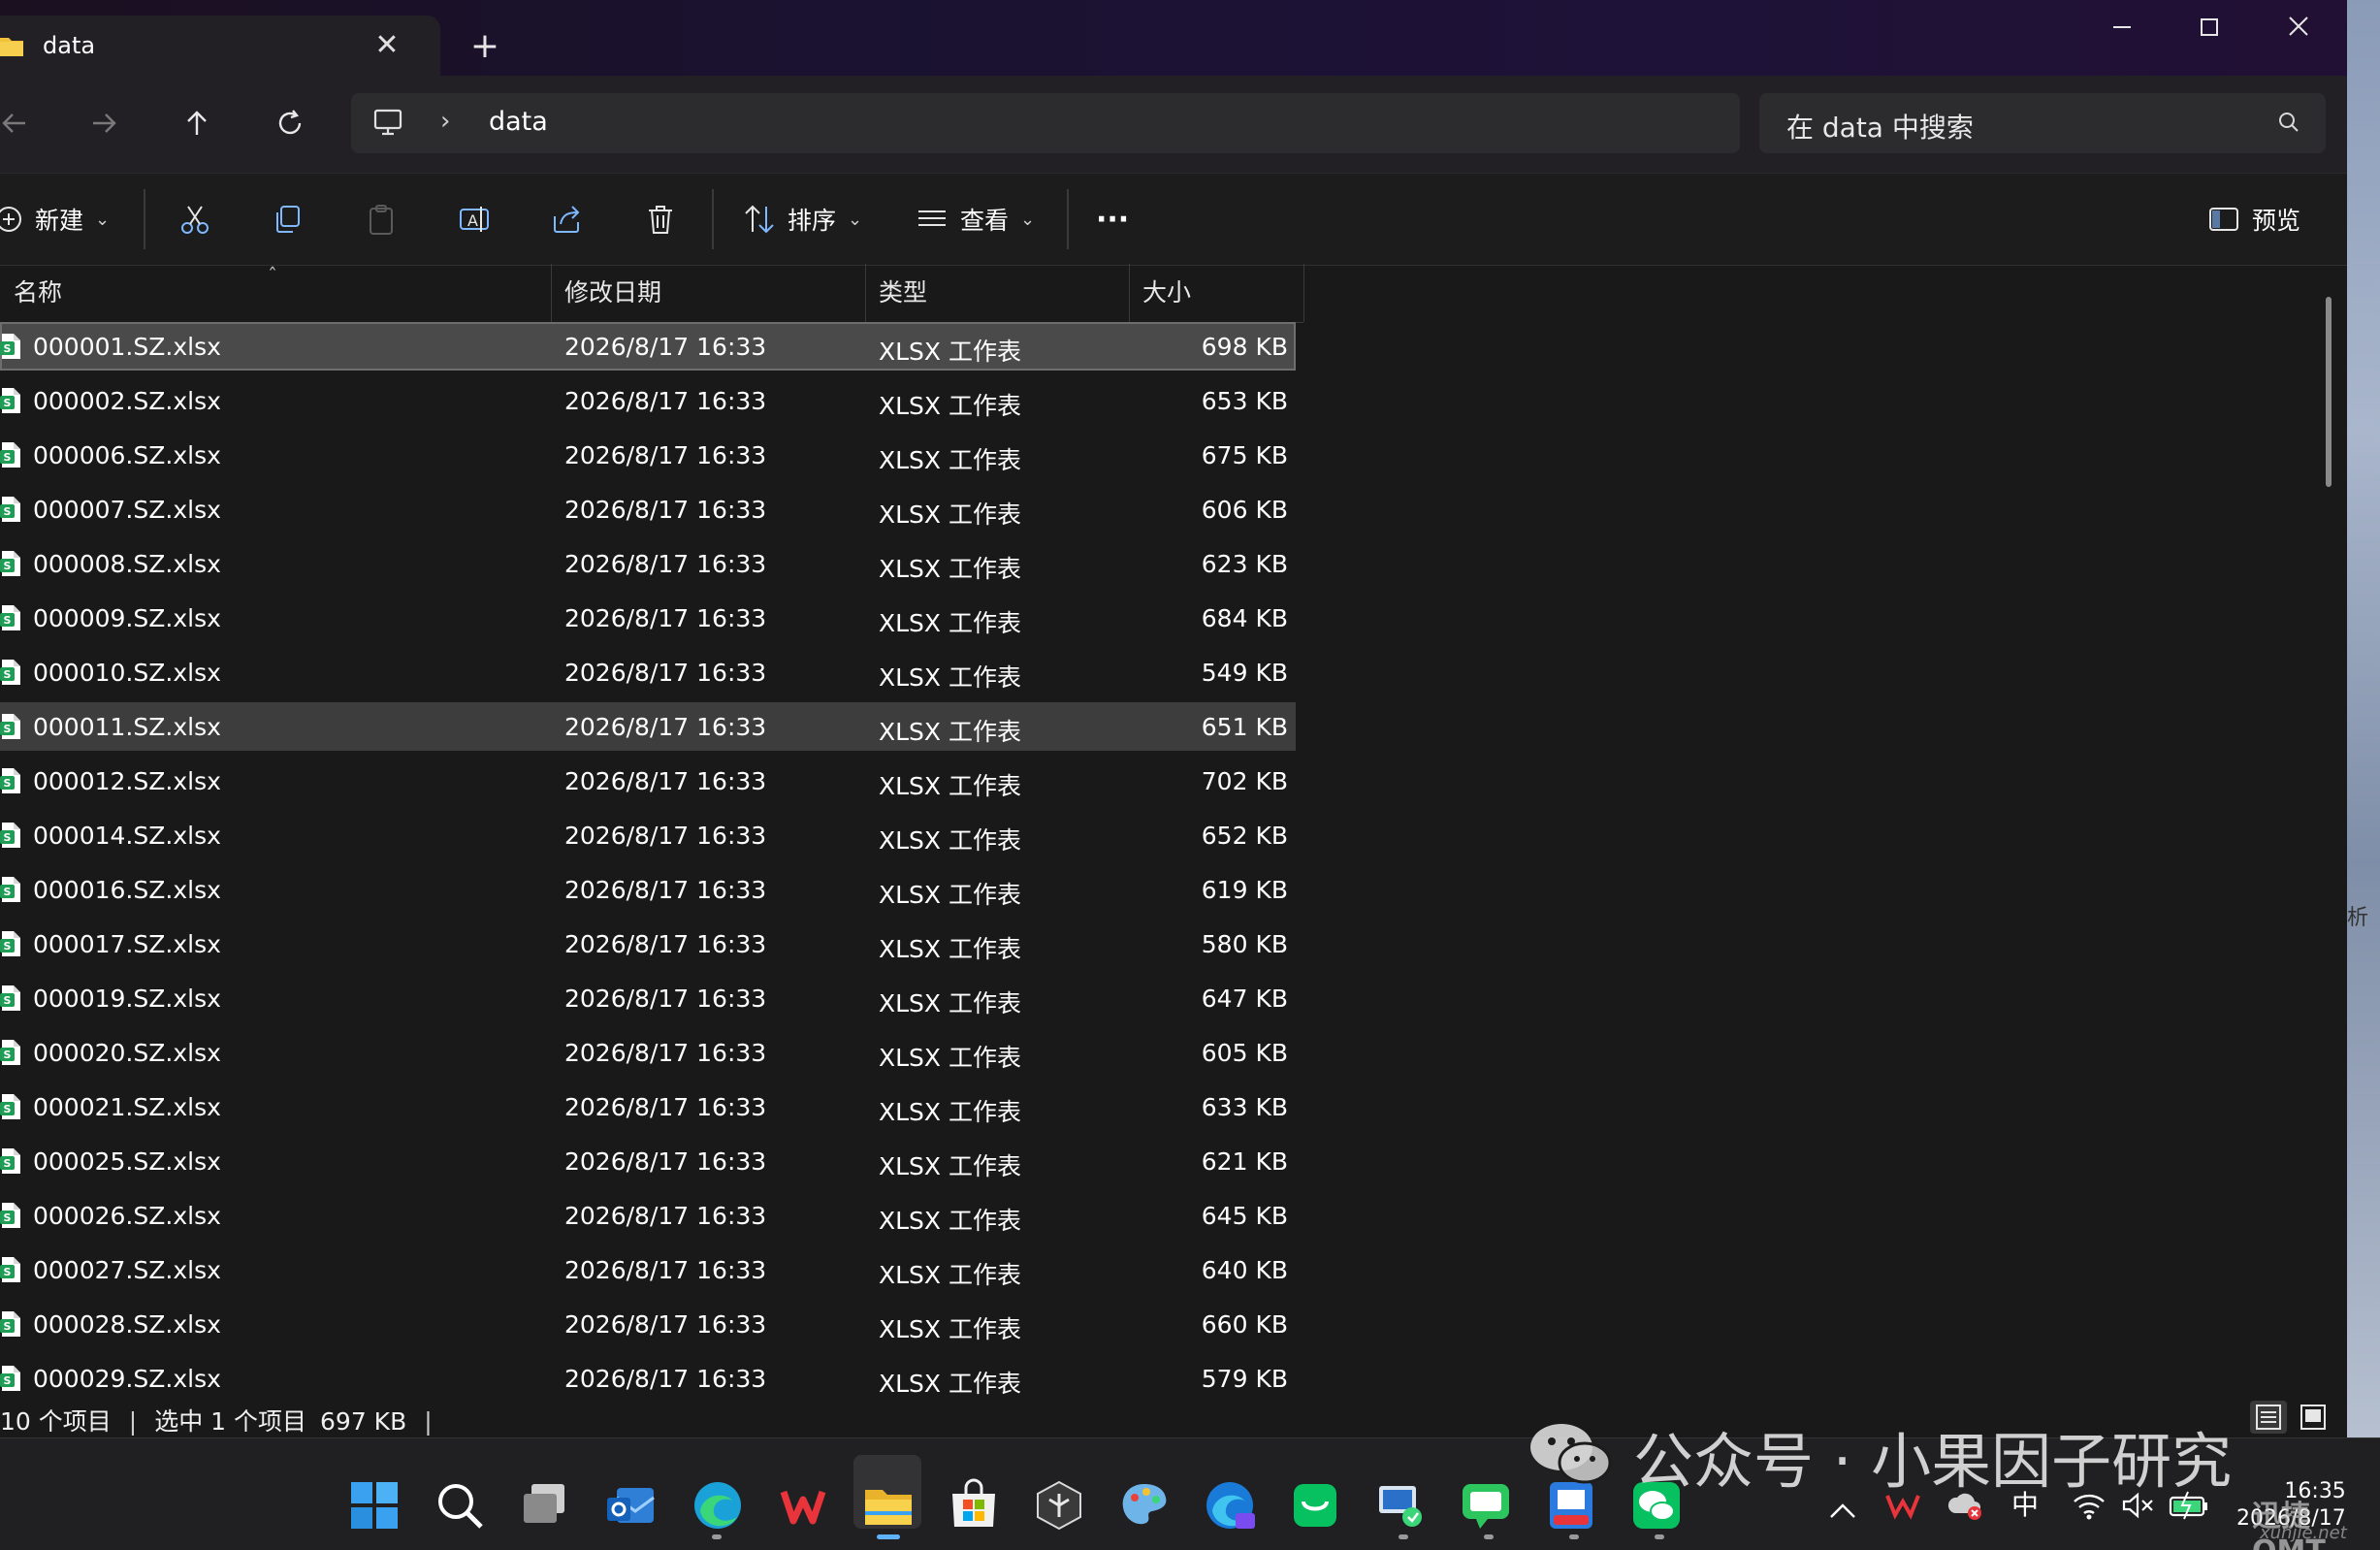 The width and height of the screenshot is (2380, 1550). I want to click on column-size: 大小, so click(1216, 293).